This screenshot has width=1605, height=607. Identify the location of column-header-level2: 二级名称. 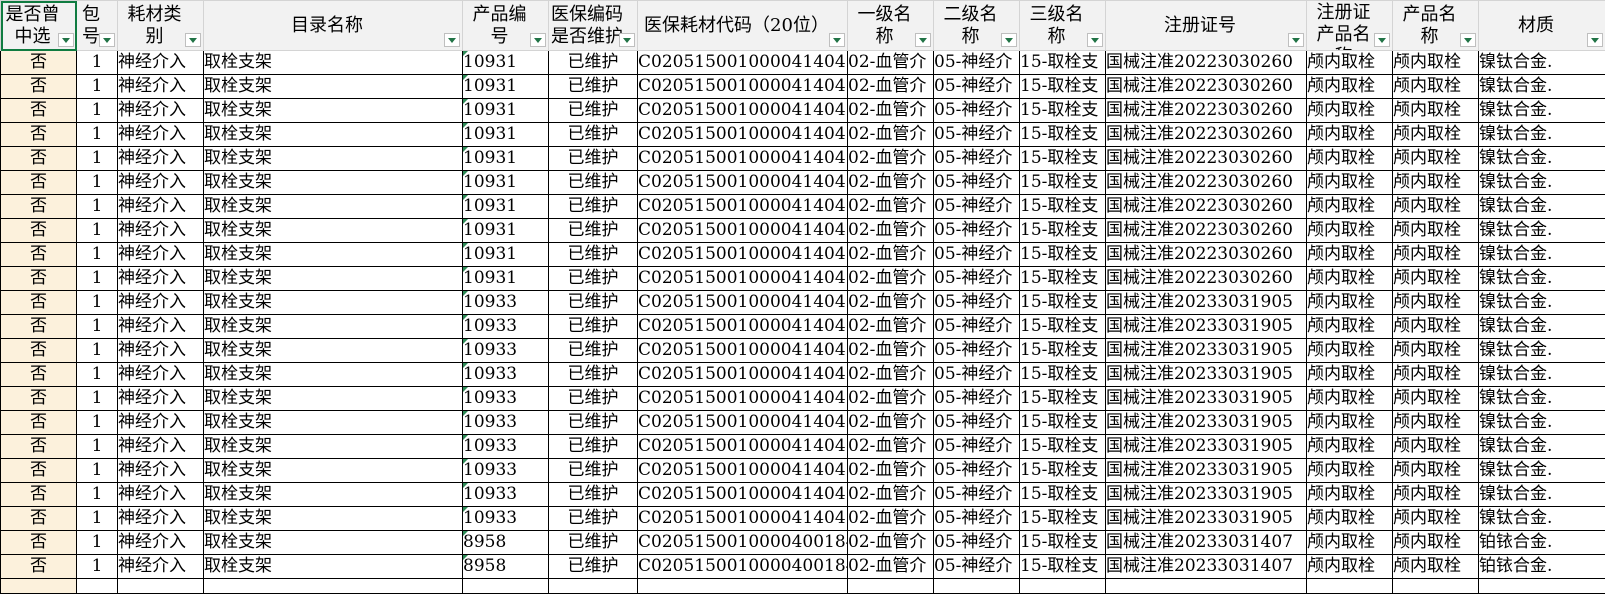
(976, 25).